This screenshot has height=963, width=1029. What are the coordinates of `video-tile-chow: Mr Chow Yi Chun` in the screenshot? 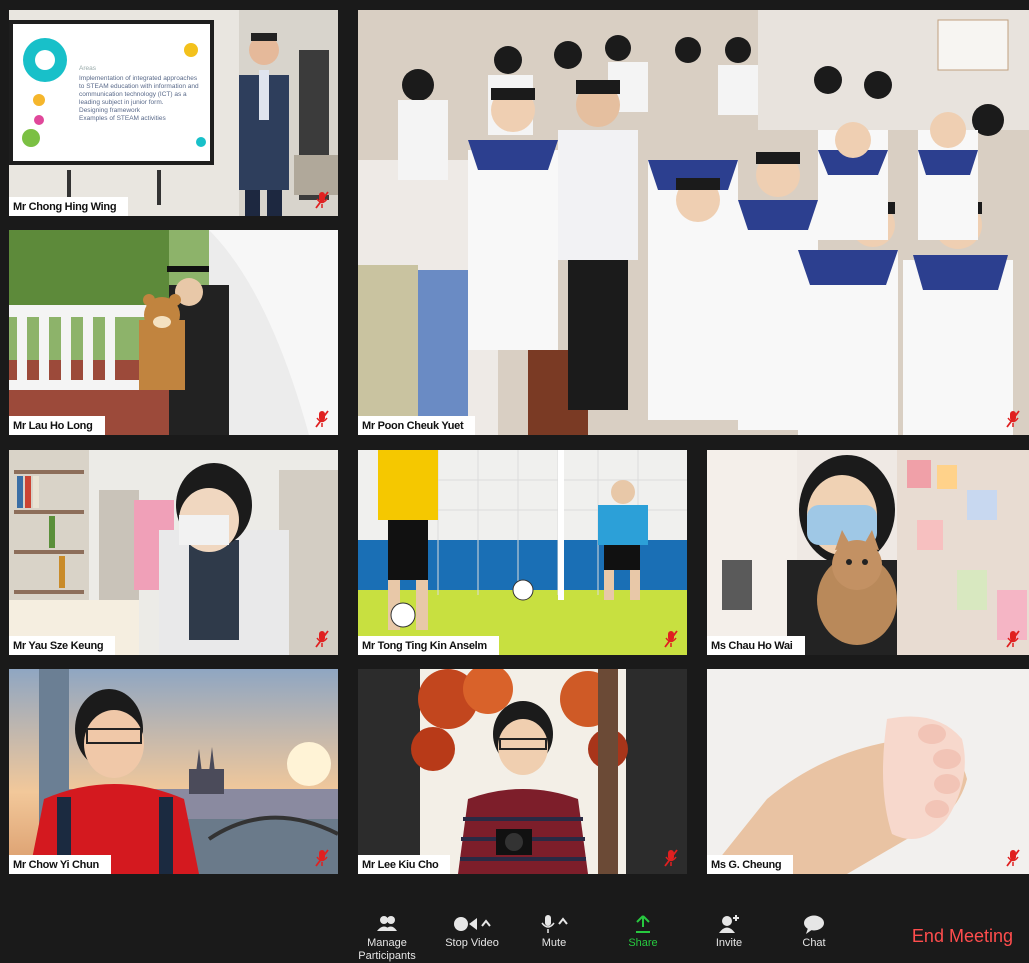 It's located at (173, 771).